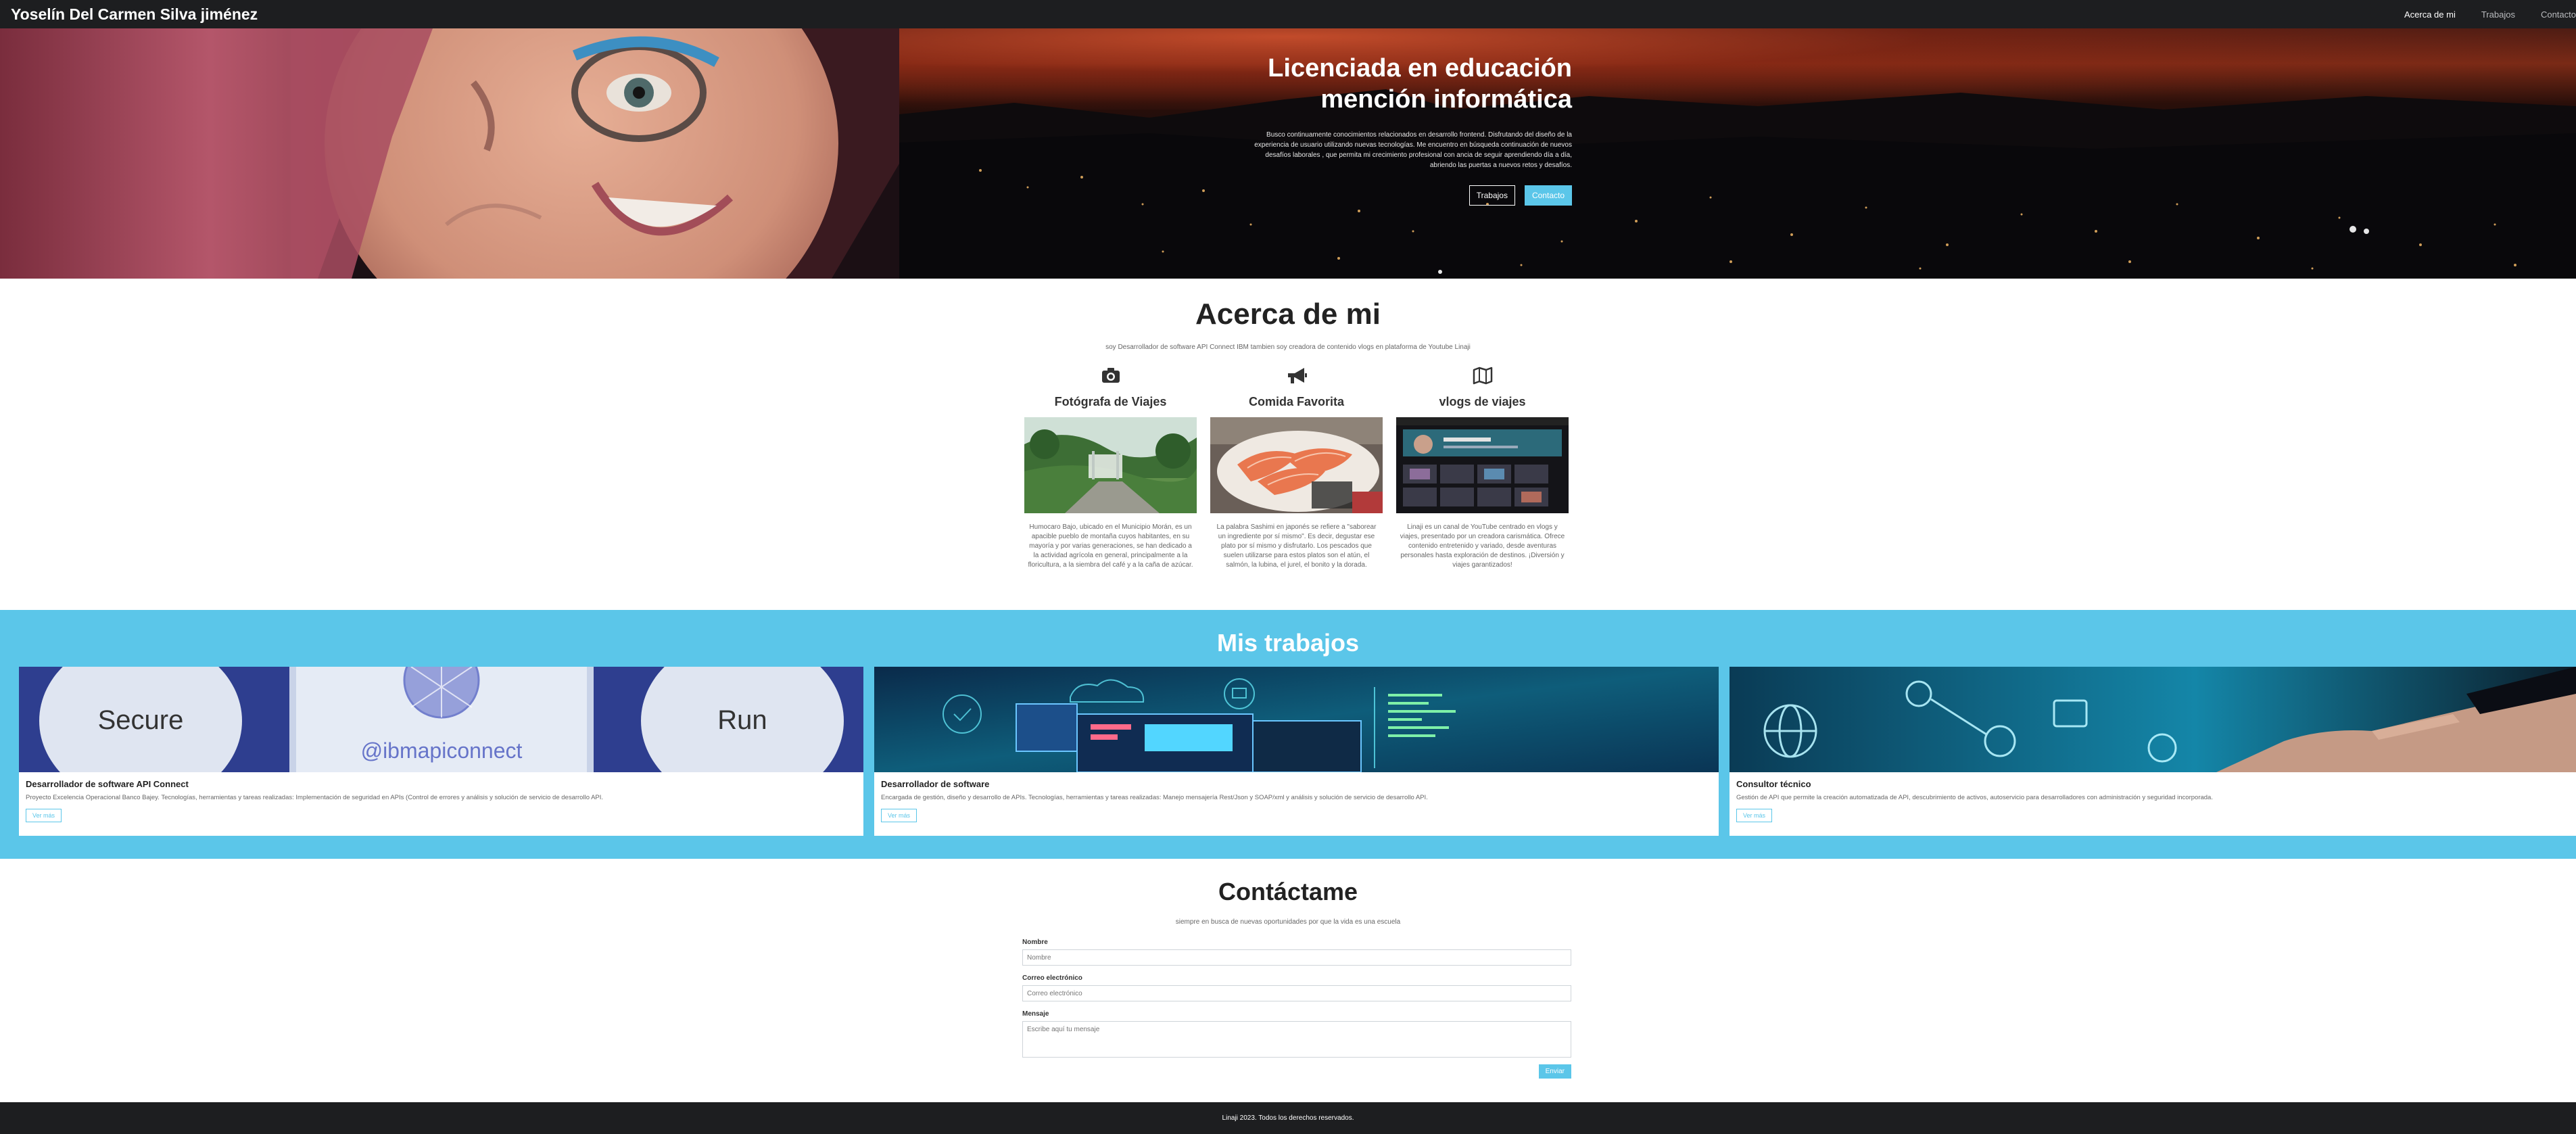 This screenshot has height=1134, width=2576. I want to click on name-label: Nombre, so click(1035, 942).